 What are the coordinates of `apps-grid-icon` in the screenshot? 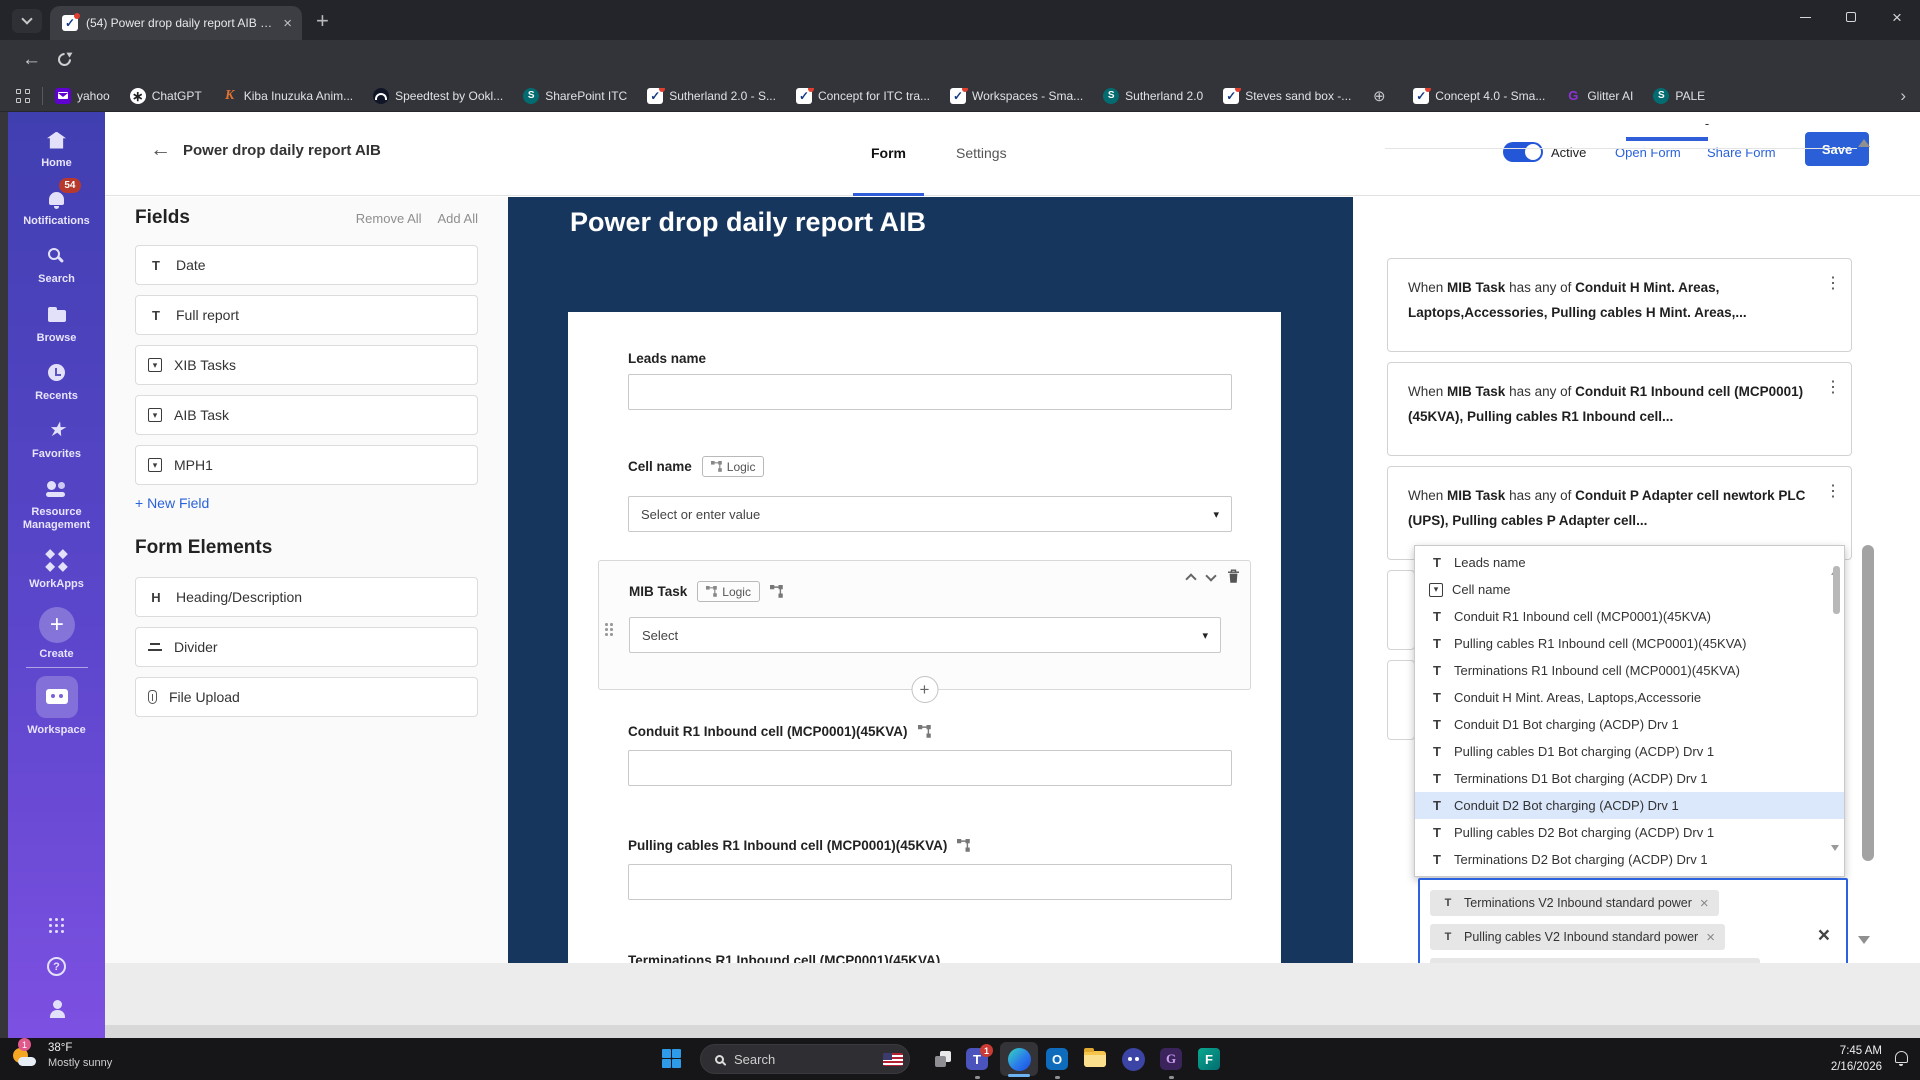 It's located at (23, 95).